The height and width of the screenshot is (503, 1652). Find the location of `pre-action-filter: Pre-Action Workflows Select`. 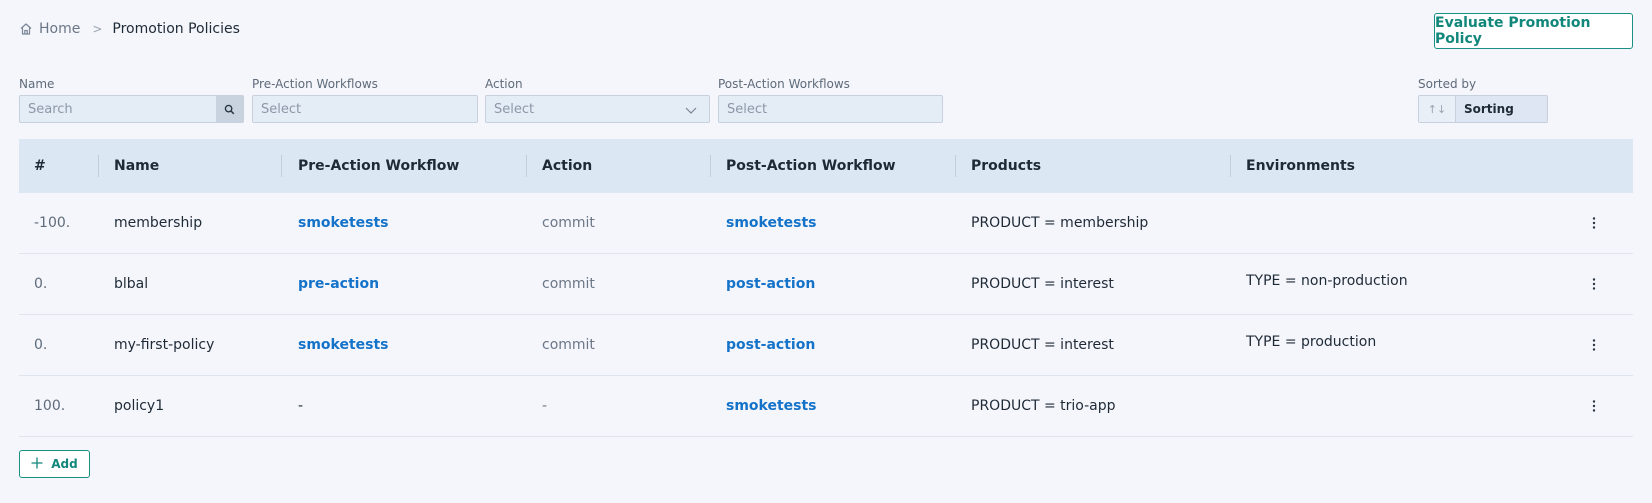

pre-action-filter: Pre-Action Workflows Select is located at coordinates (365, 99).